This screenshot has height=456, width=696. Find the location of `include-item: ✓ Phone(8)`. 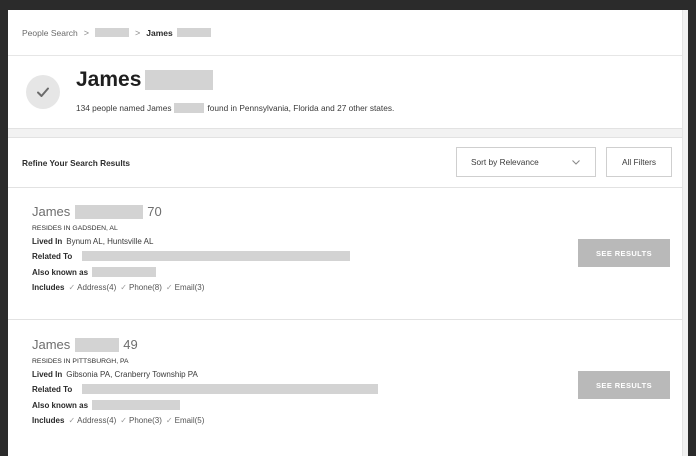

include-item: ✓ Phone(8) is located at coordinates (141, 287).